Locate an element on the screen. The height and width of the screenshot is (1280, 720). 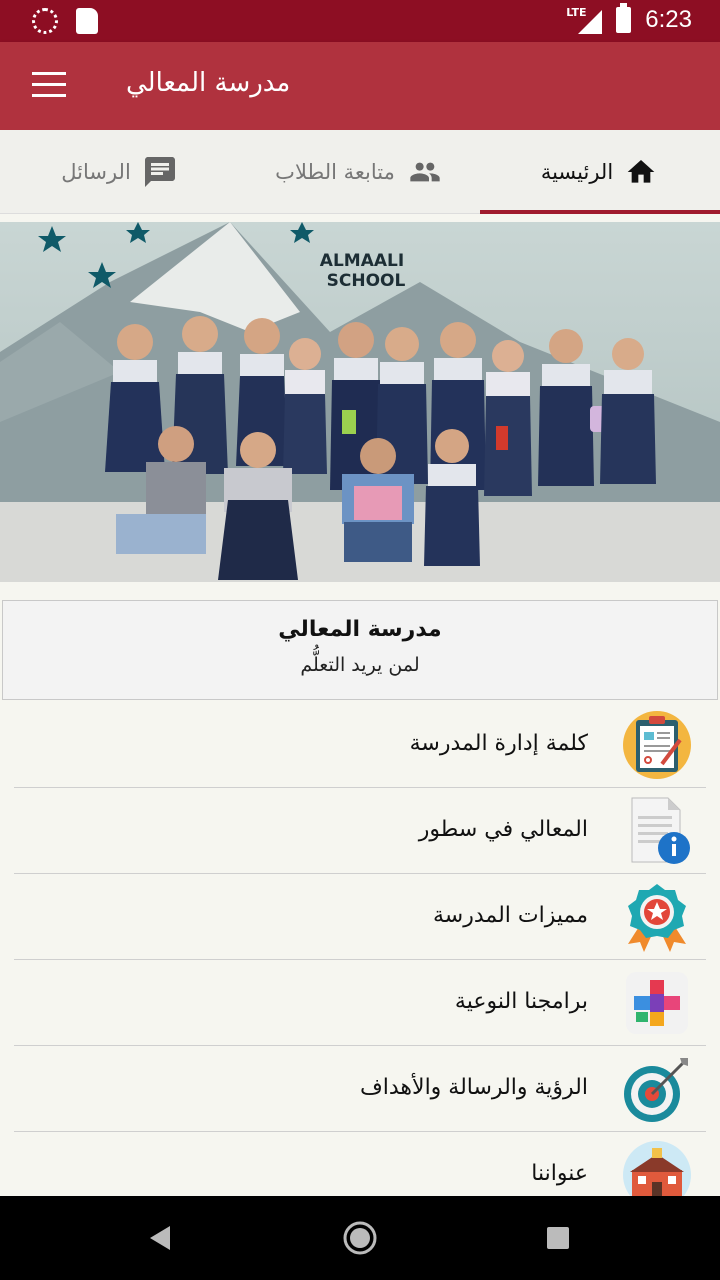
tab-bar: الرئيسية متابعة الطلاب الرسائل is located at coordinates (360, 172).